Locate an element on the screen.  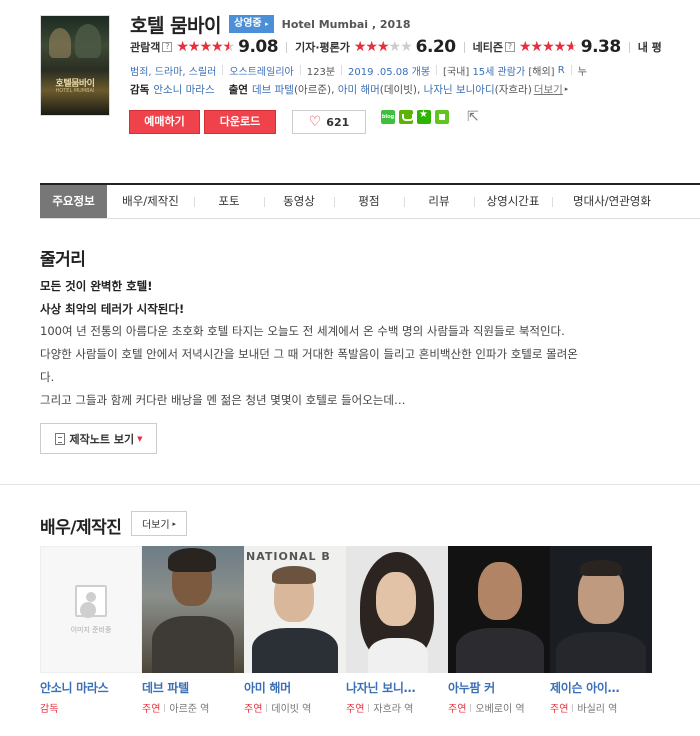
role-type: 감독 is located at coordinates (49, 709).